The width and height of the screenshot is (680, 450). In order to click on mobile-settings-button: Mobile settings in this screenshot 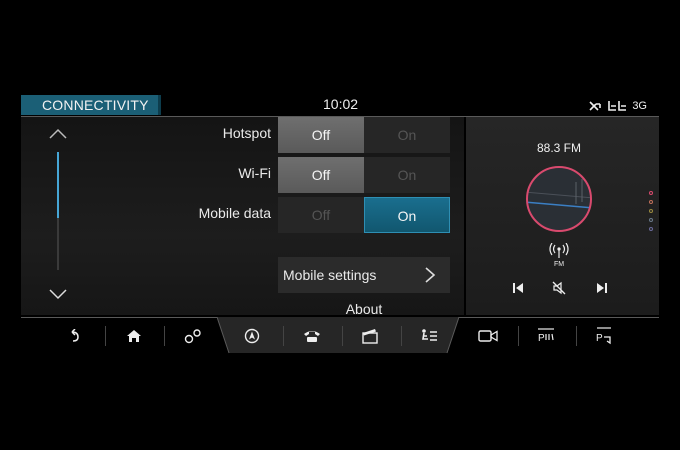, I will do `click(364, 275)`.